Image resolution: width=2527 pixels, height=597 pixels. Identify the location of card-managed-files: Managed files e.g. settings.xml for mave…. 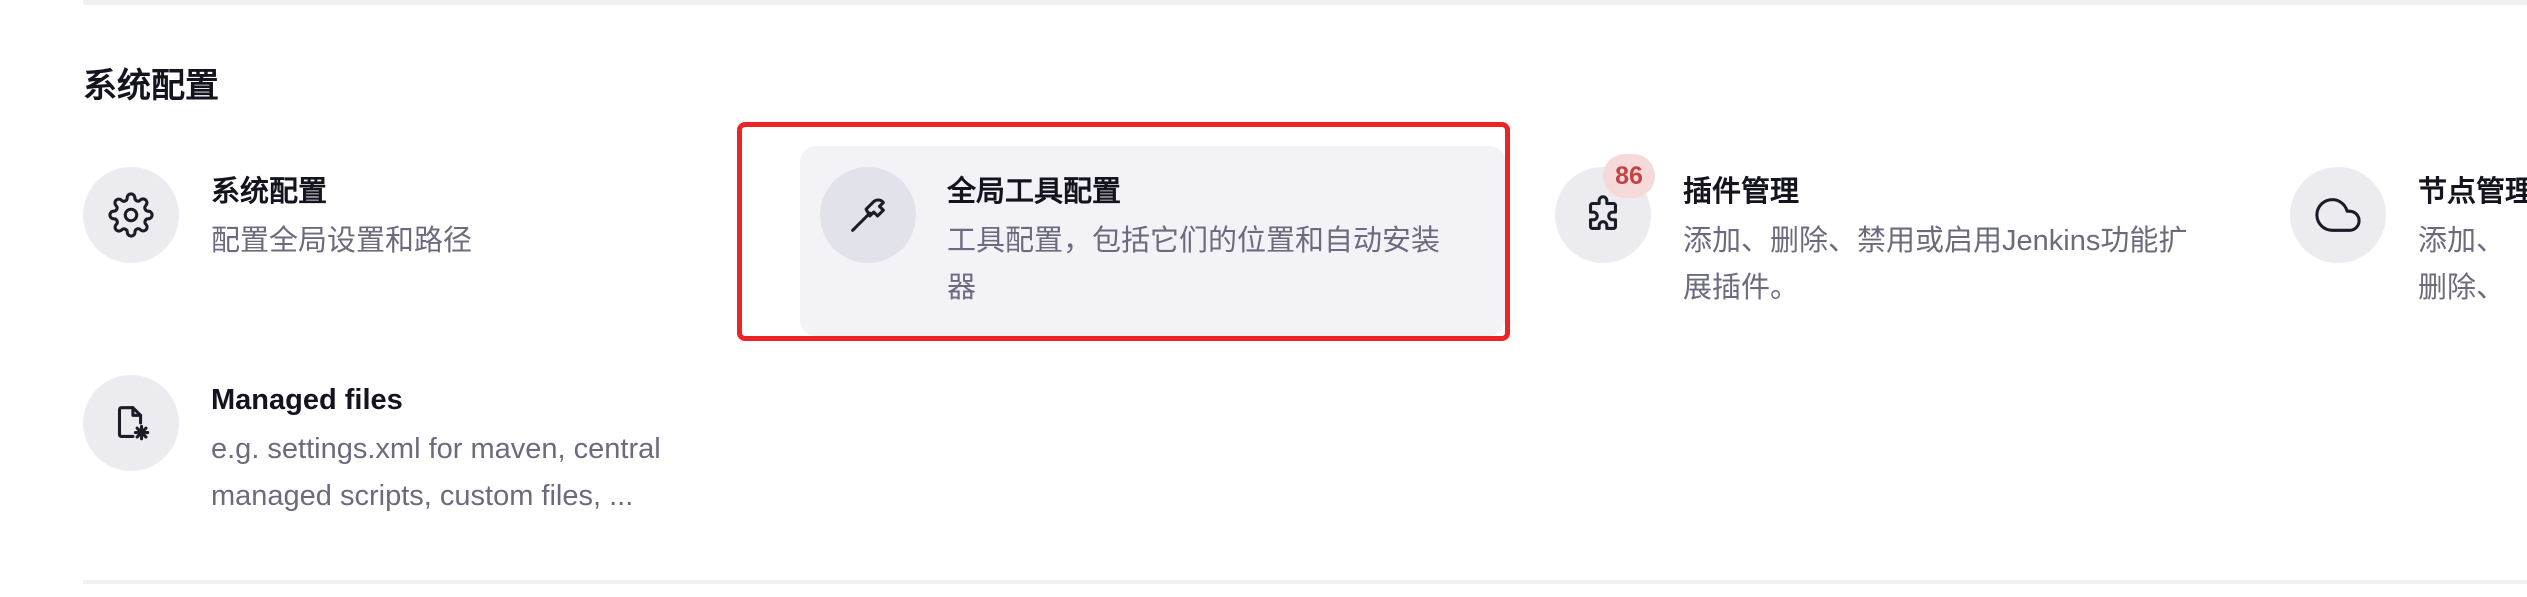
(403, 444).